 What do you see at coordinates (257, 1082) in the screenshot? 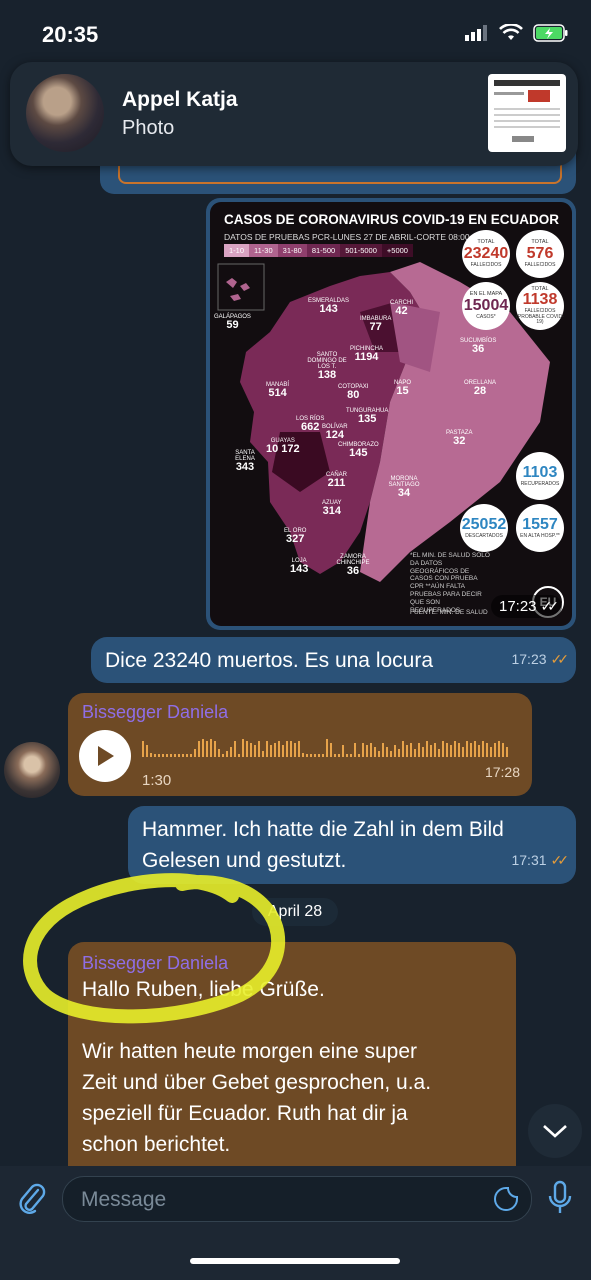
I see `message-line: Zeit und über Gebet gesprochen, u.a.` at bounding box center [257, 1082].